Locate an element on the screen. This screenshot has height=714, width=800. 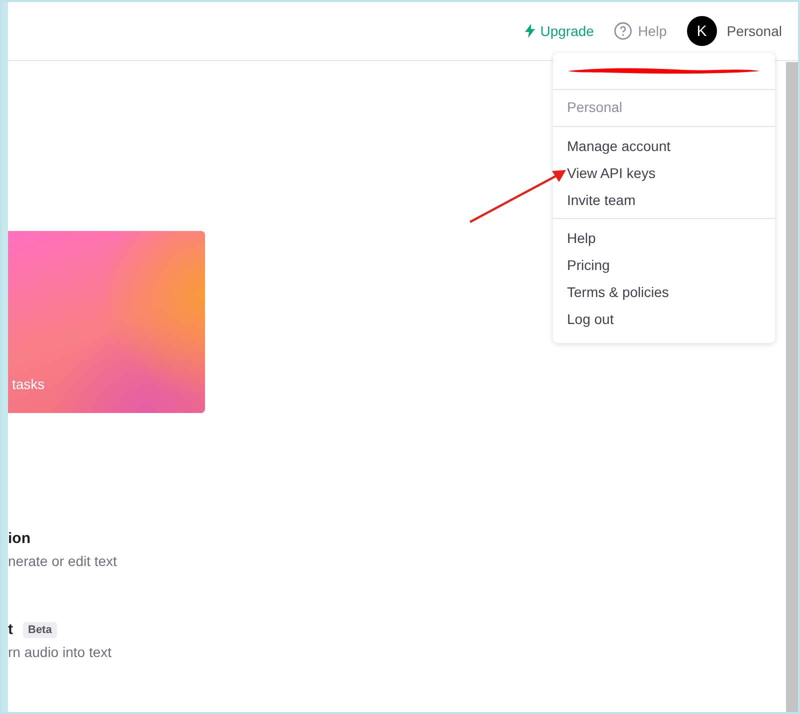
menu-item: Invite team is located at coordinates (664, 200).